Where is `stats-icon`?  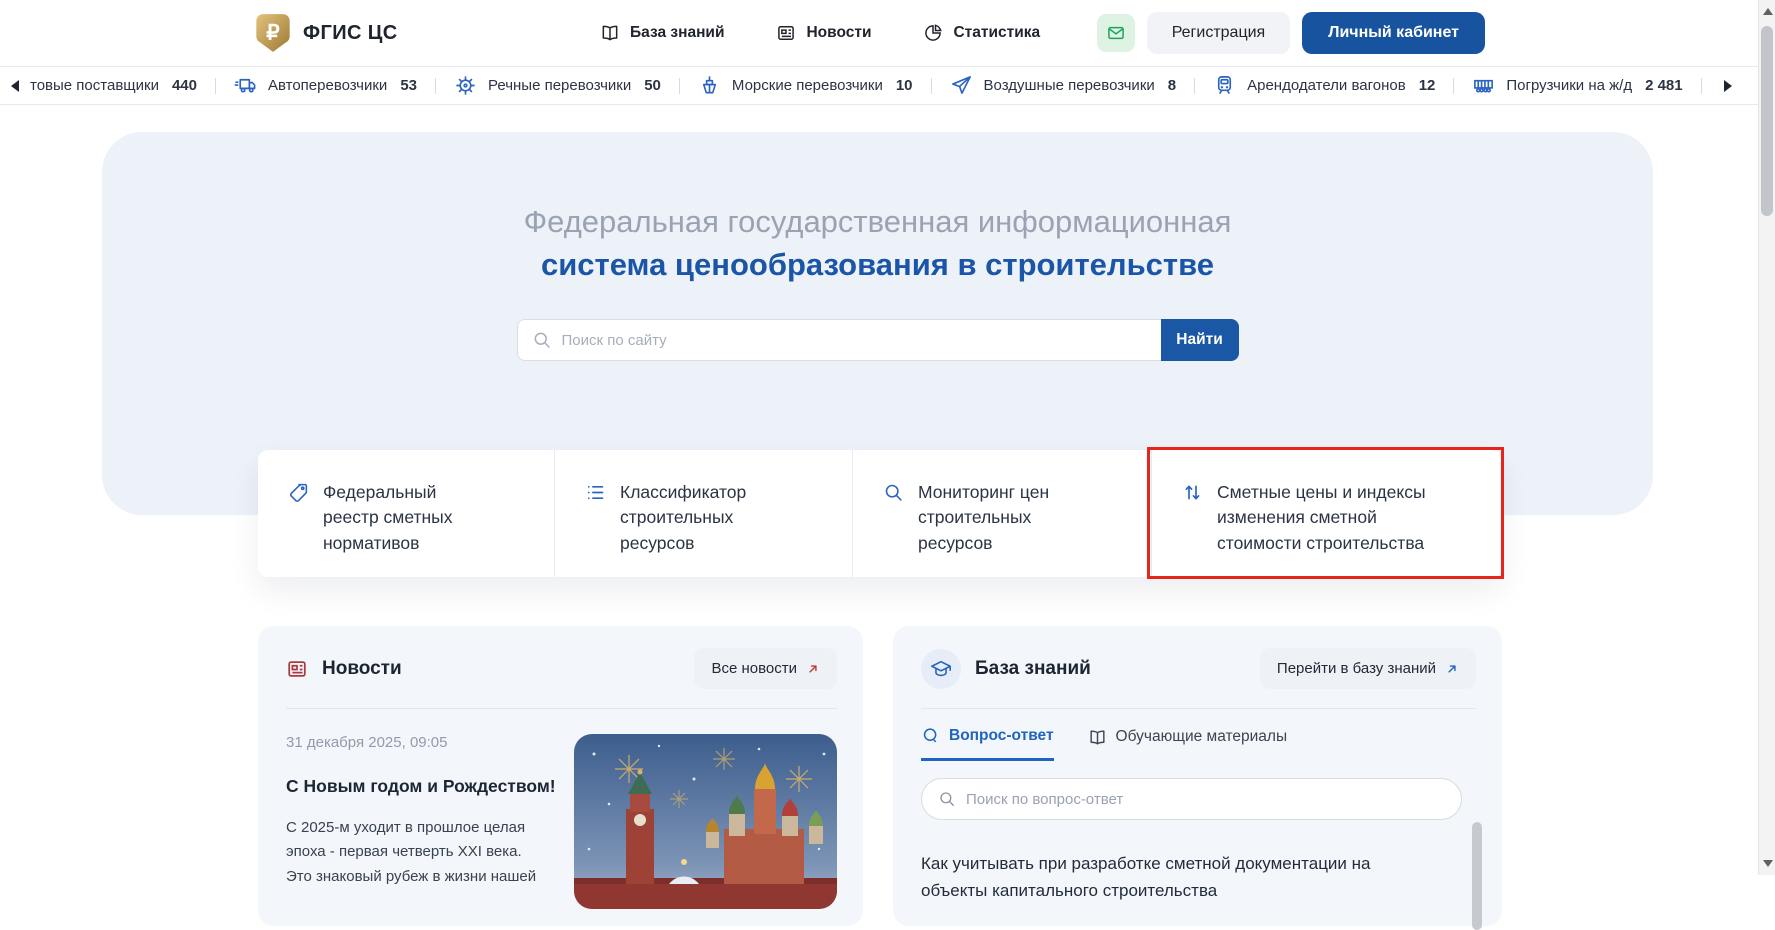 stats-icon is located at coordinates (933, 33).